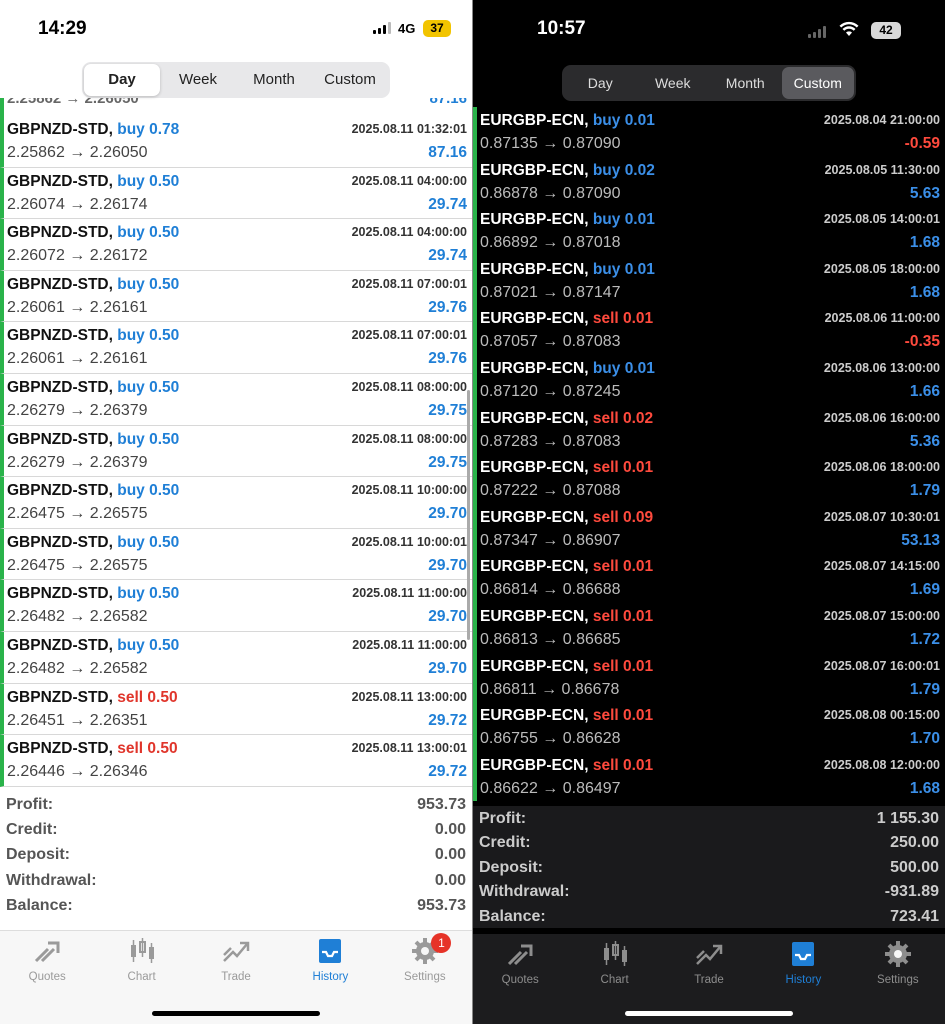 The width and height of the screenshot is (945, 1024). I want to click on tab-bar: Quotes Chart Trade History Settings 1, so click(236, 977).